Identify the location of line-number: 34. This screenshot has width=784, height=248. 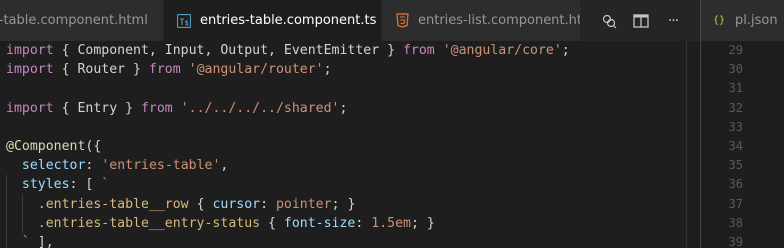
(735, 145).